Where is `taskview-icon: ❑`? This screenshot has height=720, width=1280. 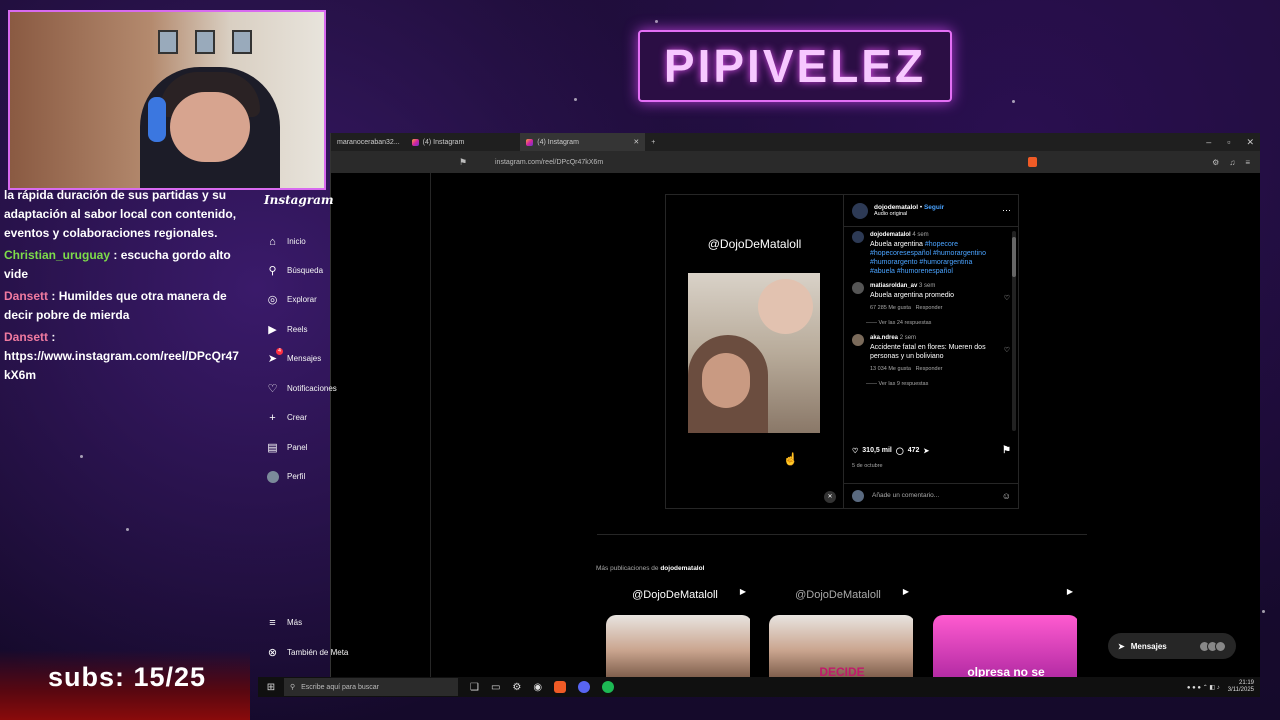
taskview-icon: ❑ is located at coordinates (474, 687).